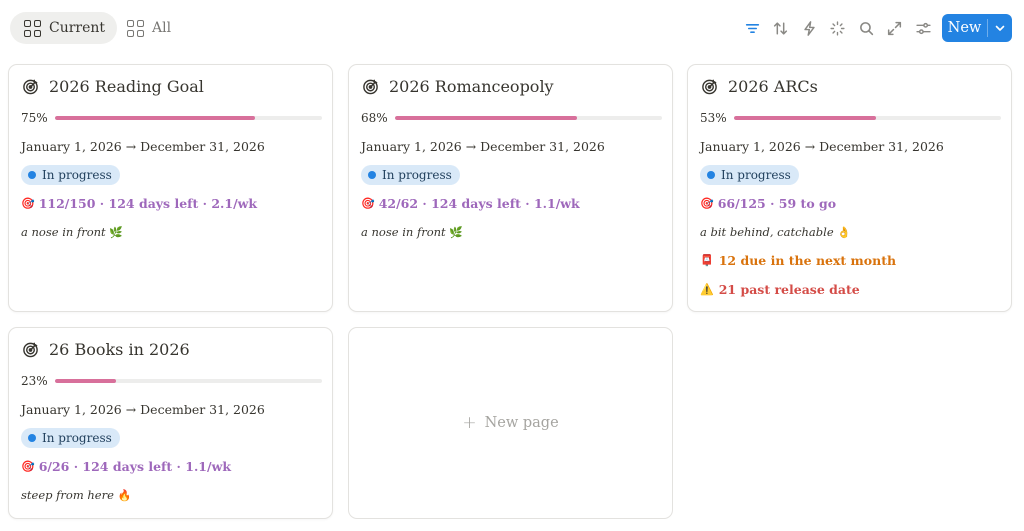  Describe the element at coordinates (67, 495) in the screenshot. I see `pace-note-text: steep from here` at that location.